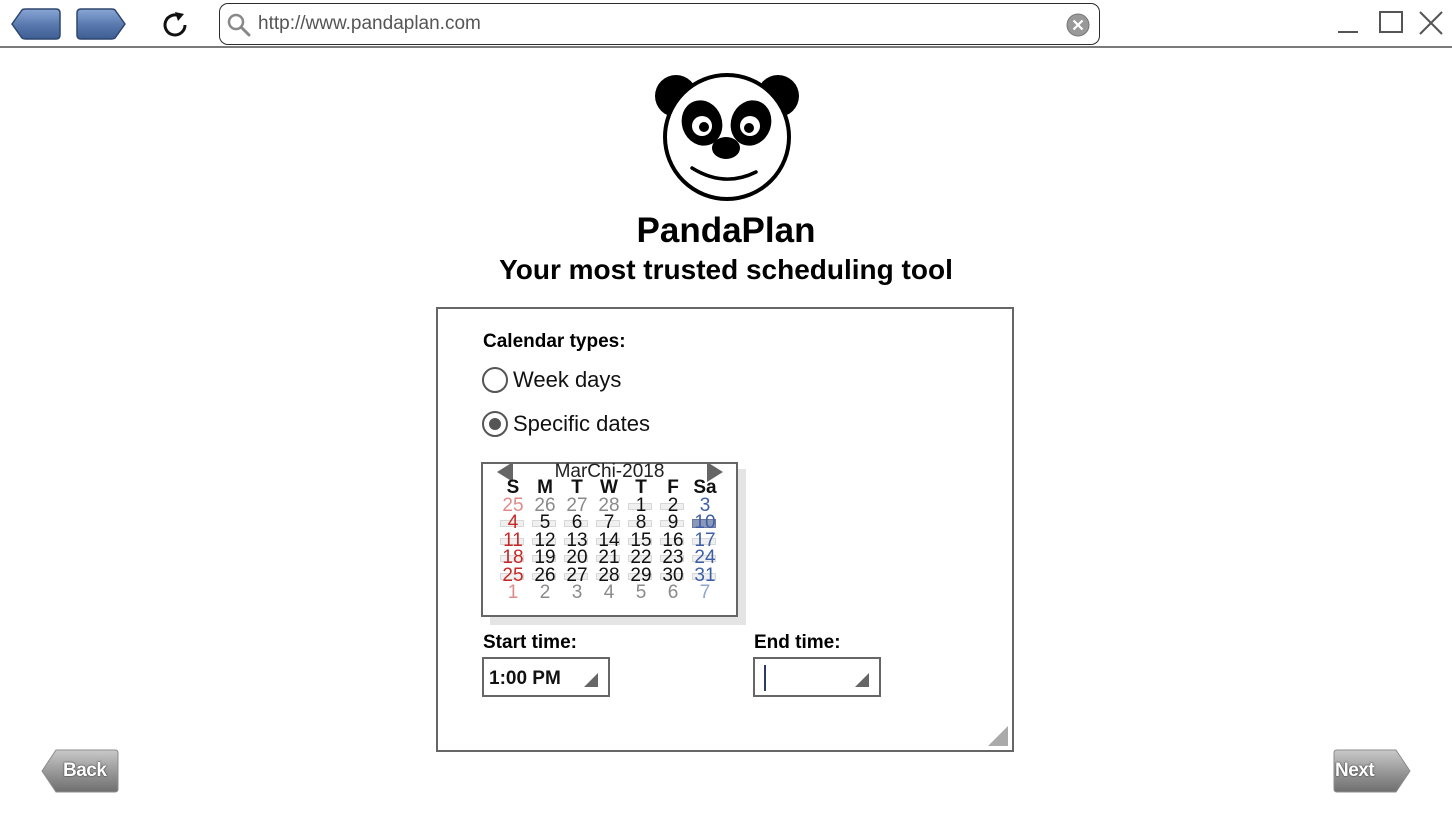  Describe the element at coordinates (581, 424) in the screenshot. I see `radio-label: Specific dates` at that location.